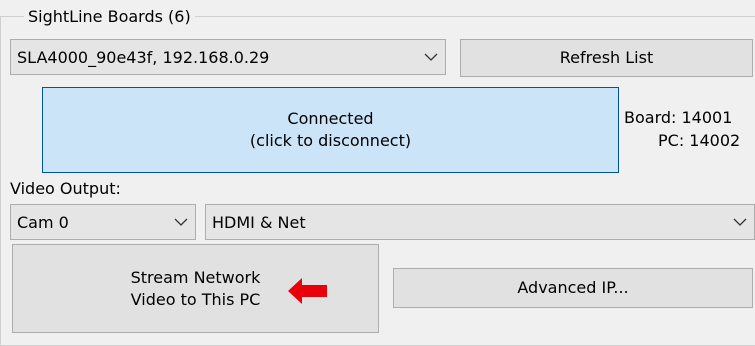 Image resolution: width=755 pixels, height=346 pixels. What do you see at coordinates (109, 17) in the screenshot?
I see `group-title: SightLine Boards (6)` at bounding box center [109, 17].